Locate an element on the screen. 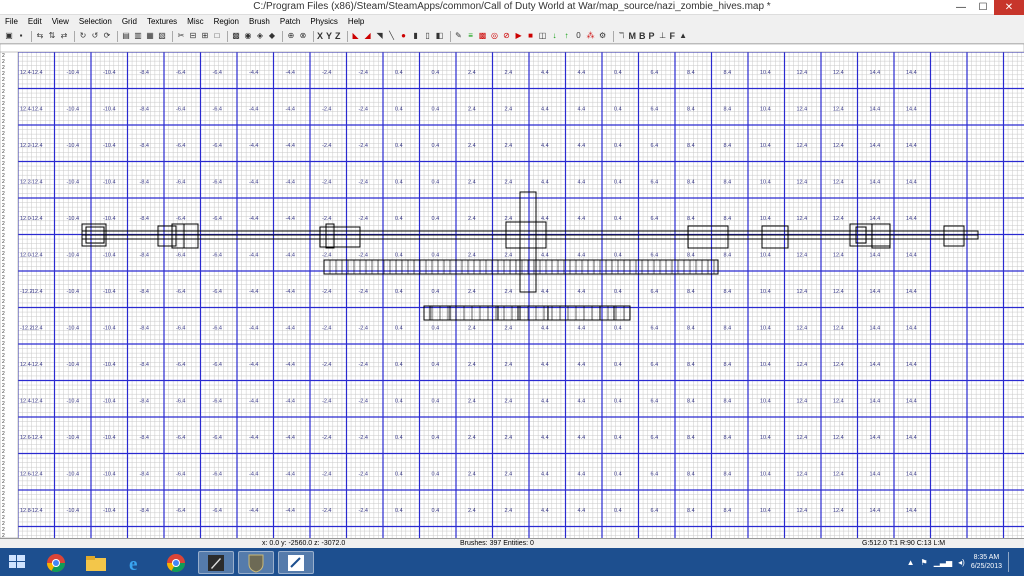 This screenshot has height=577, width=1024. grid-coordinate-label: -4.4 is located at coordinates (253, 73).